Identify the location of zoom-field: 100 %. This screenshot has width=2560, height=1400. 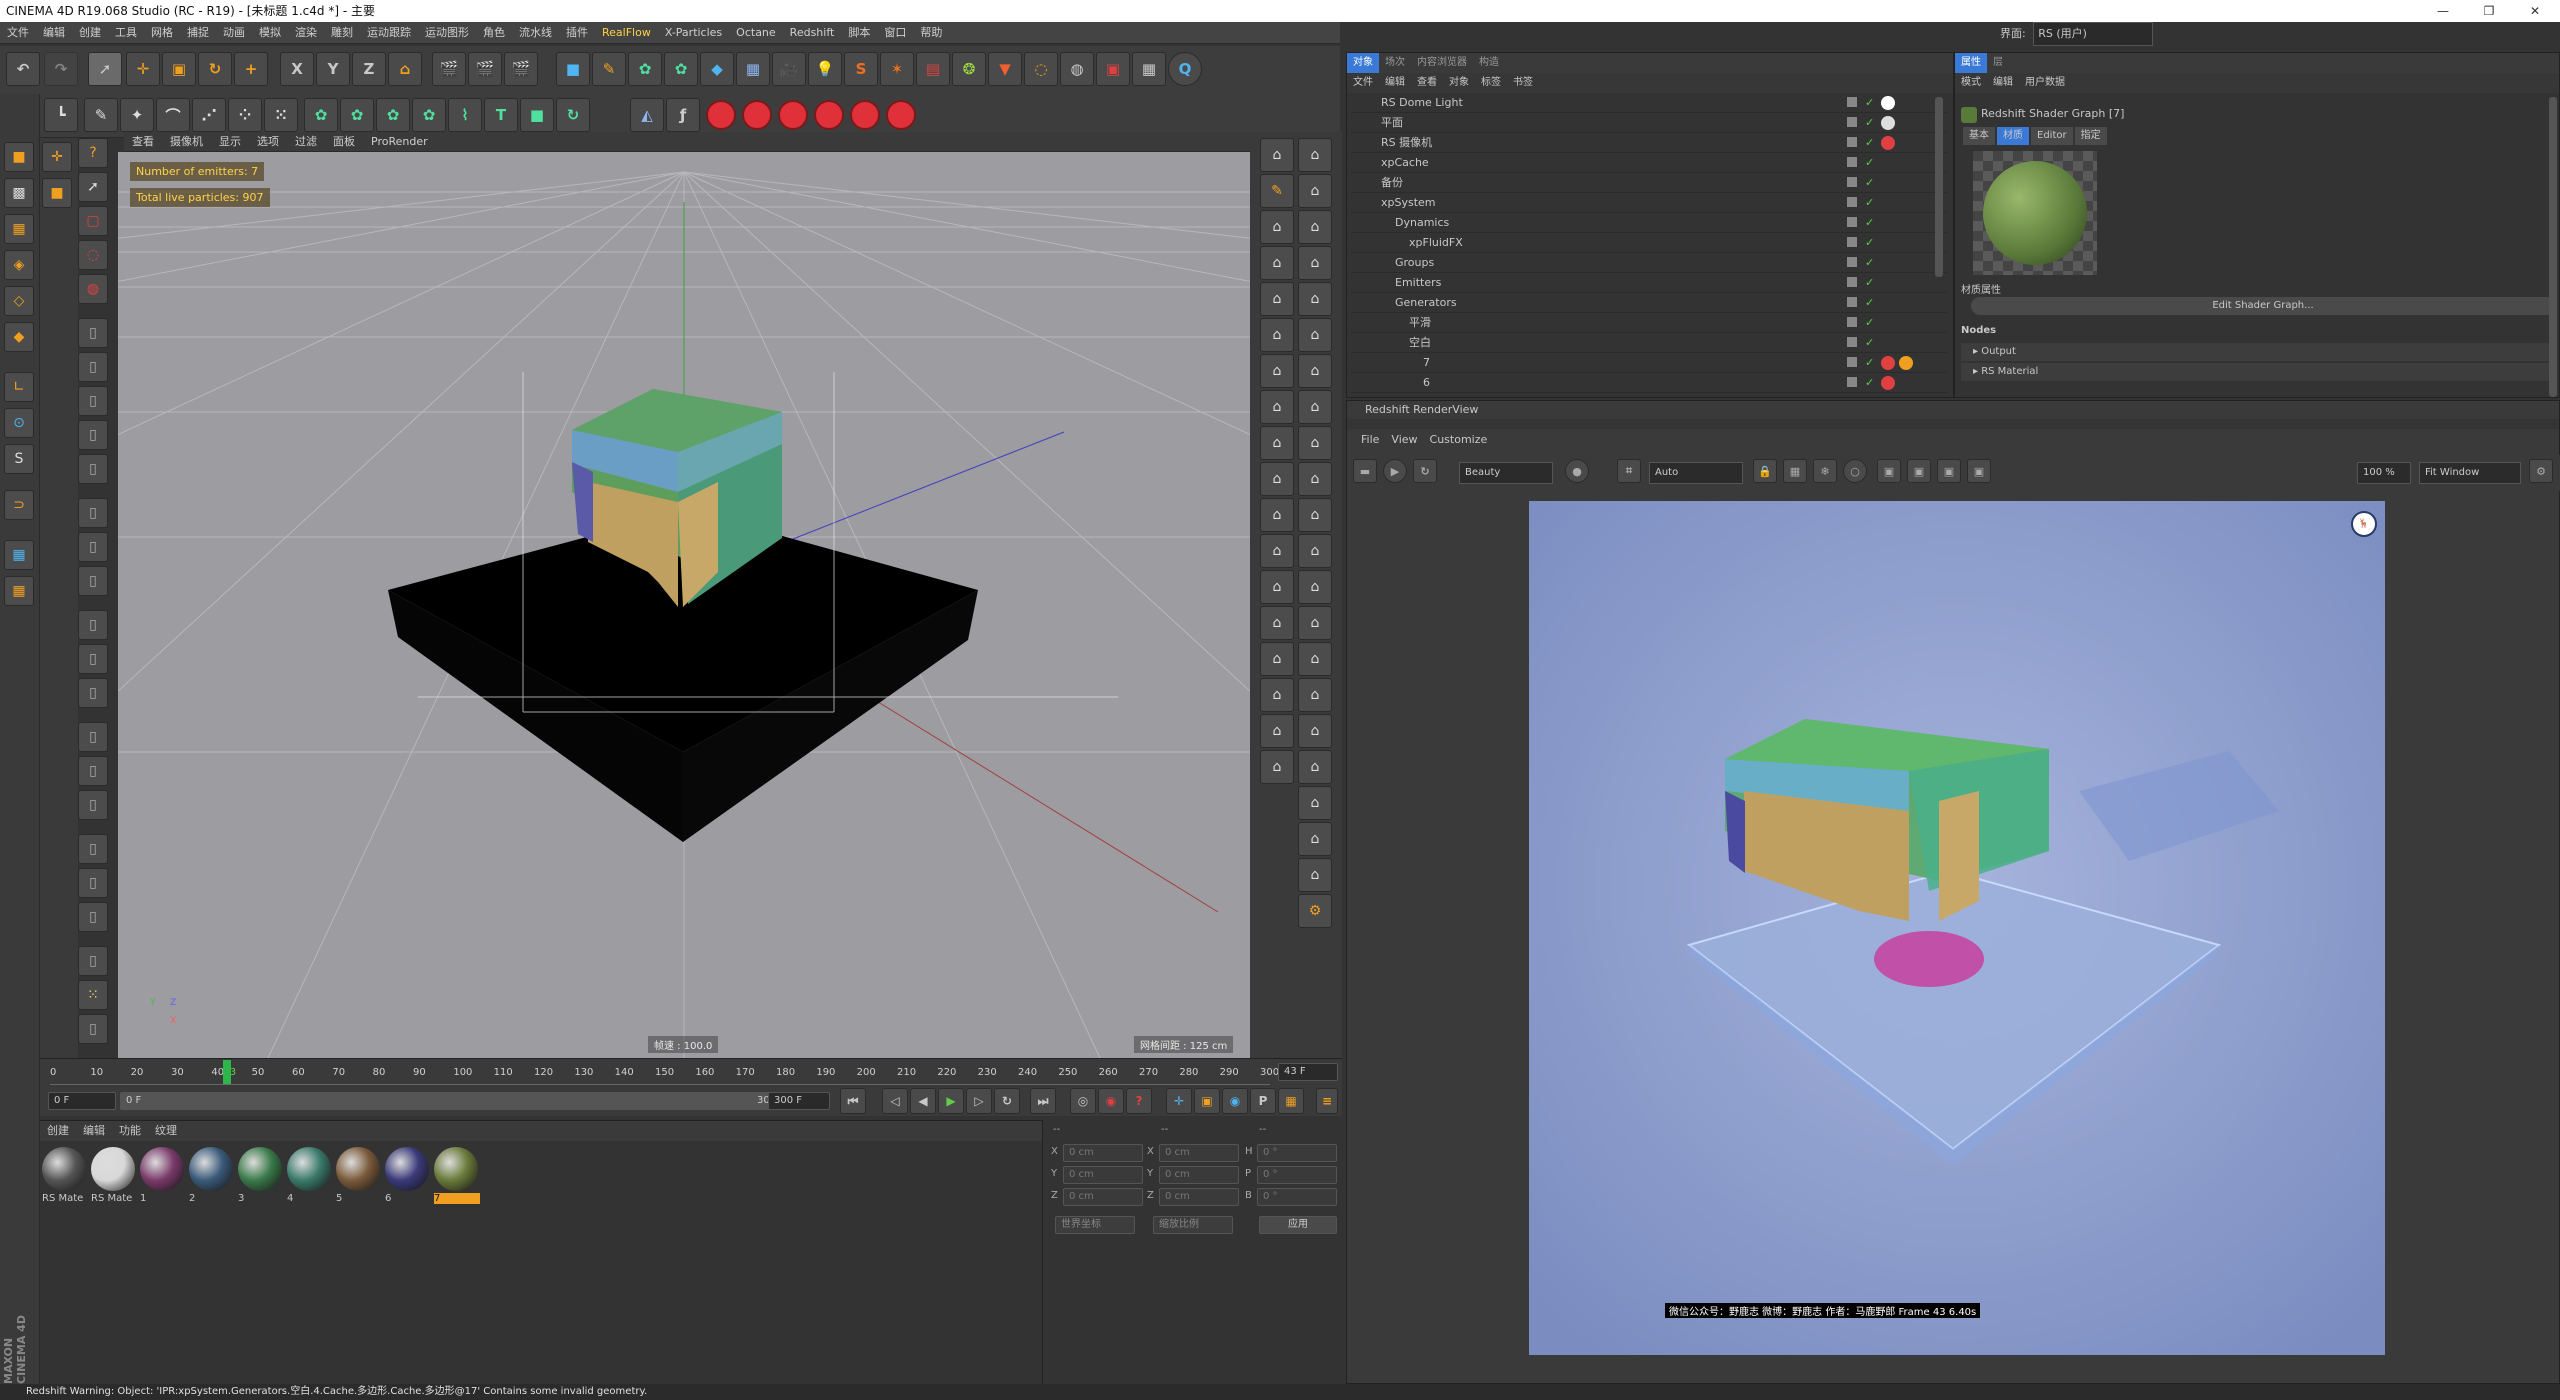
(2384, 473).